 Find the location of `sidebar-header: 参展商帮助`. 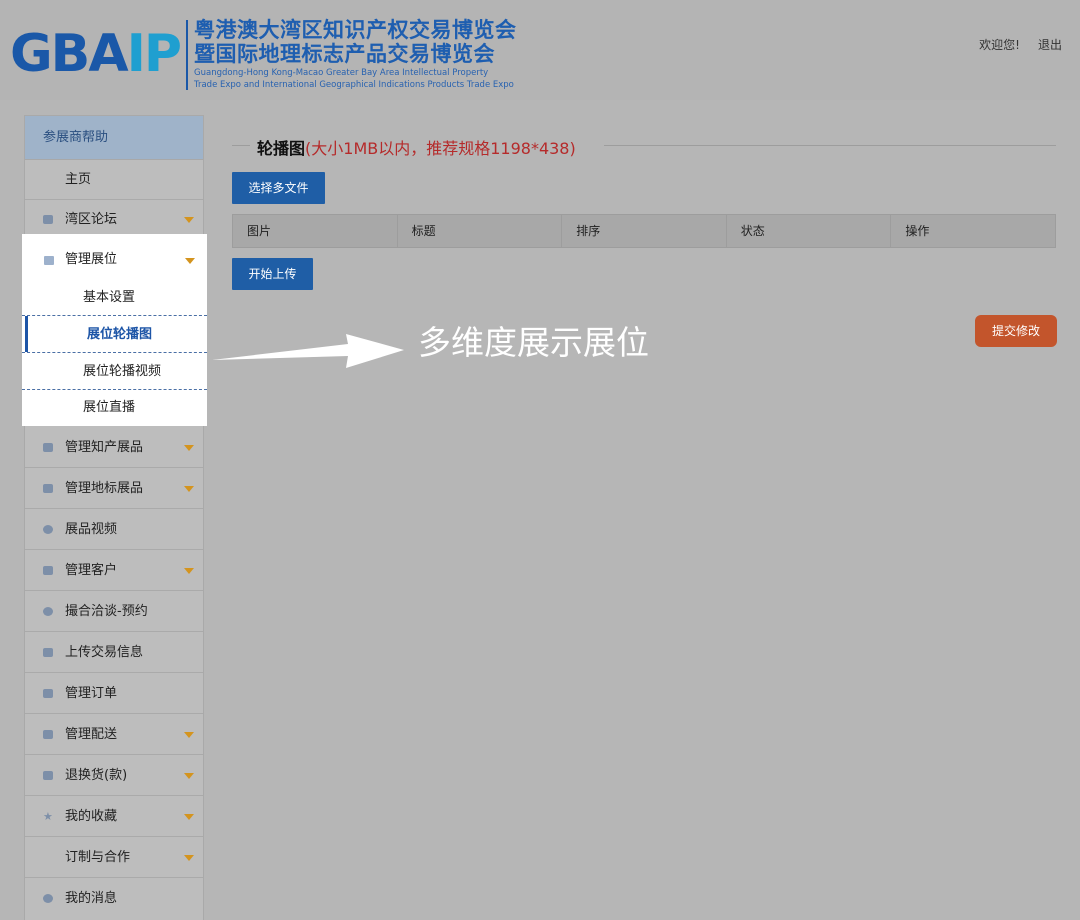

sidebar-header: 参展商帮助 is located at coordinates (114, 138).